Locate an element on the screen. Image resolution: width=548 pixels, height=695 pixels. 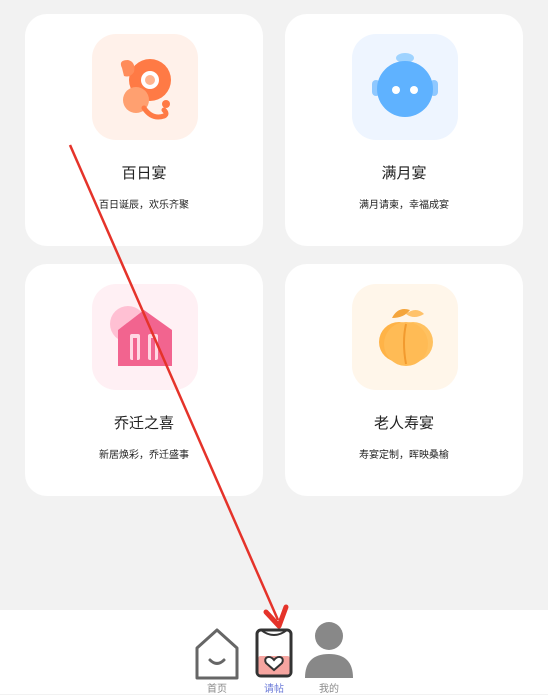
invitation-icon is located at coordinates (274, 655).